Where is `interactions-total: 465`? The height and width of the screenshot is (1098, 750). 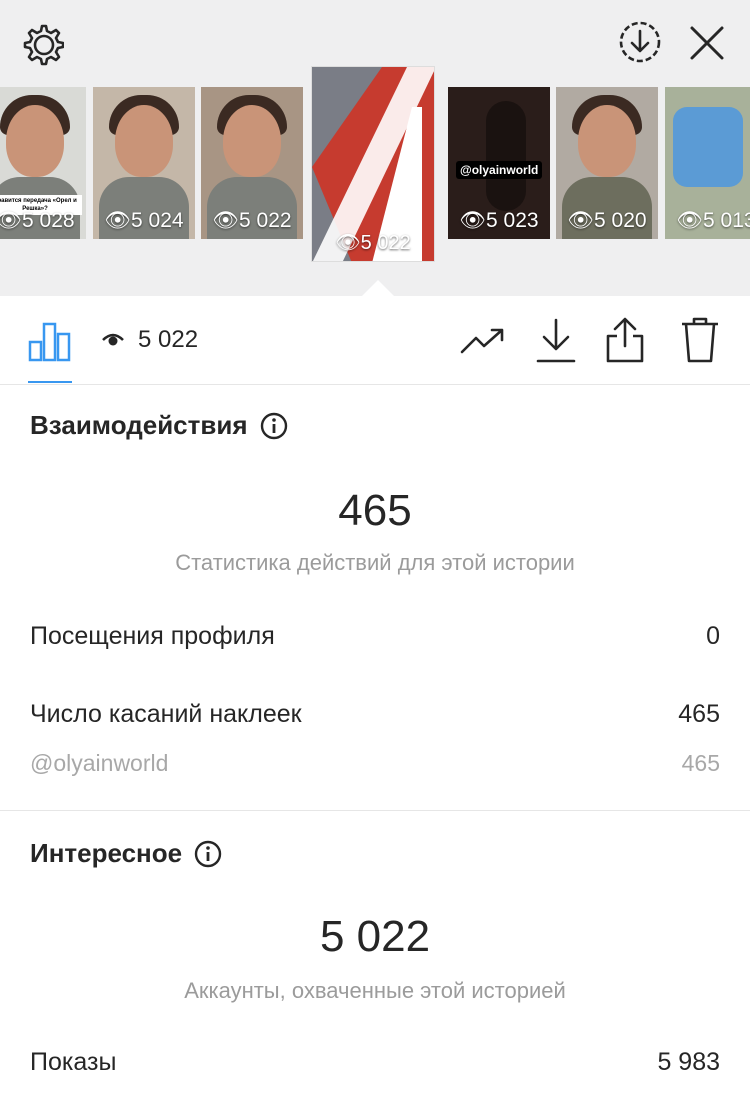 interactions-total: 465 is located at coordinates (375, 510).